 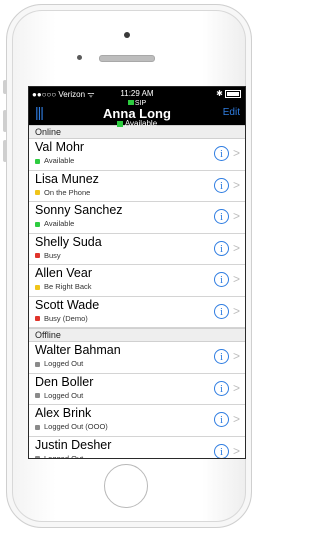 I want to click on contact-status-label: On the Phone, so click(x=67, y=192).